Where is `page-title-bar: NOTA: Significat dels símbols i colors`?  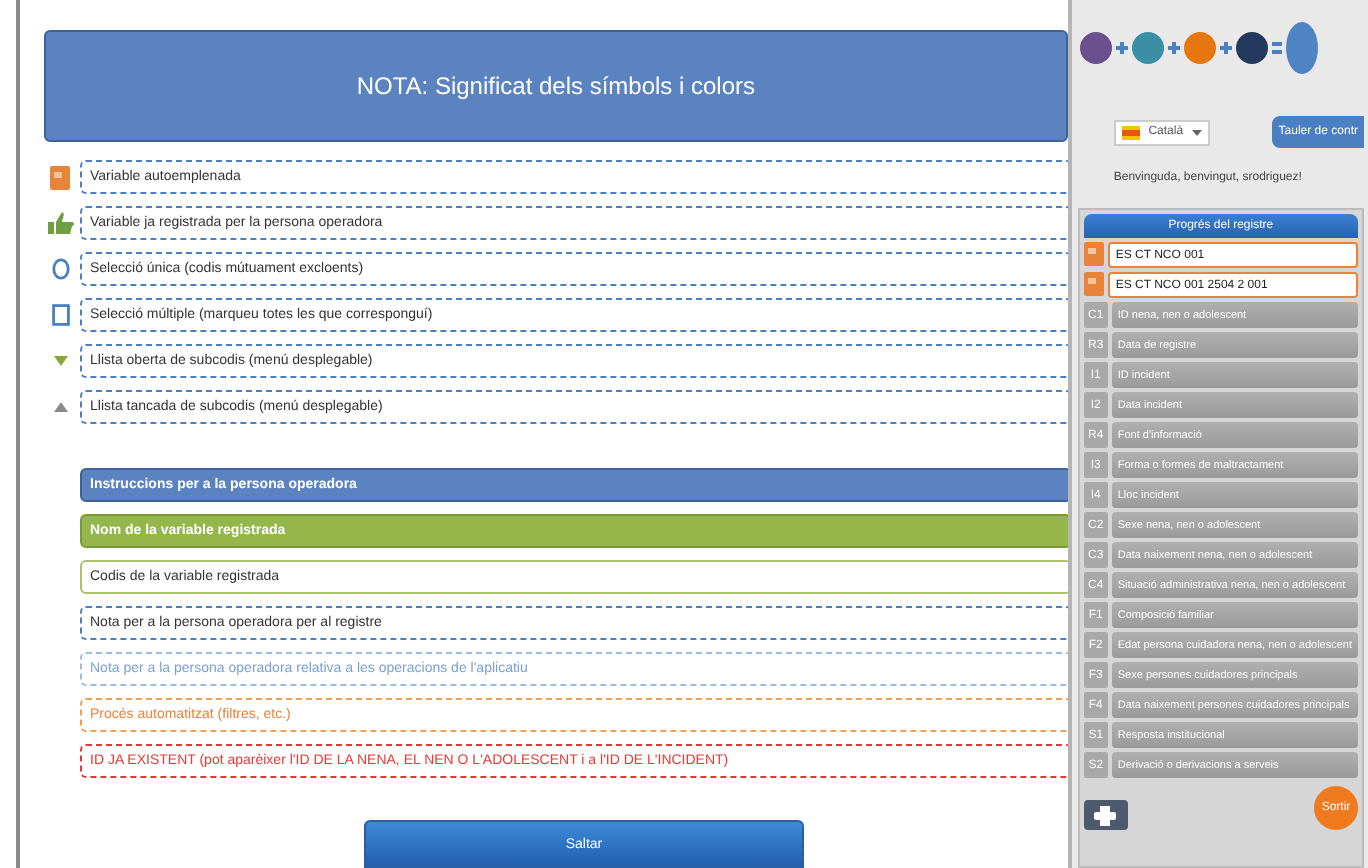 page-title-bar: NOTA: Significat dels símbols i colors is located at coordinates (556, 86).